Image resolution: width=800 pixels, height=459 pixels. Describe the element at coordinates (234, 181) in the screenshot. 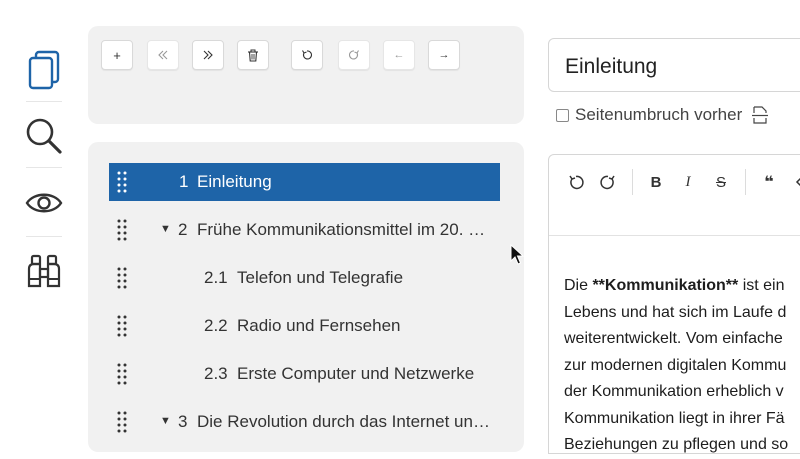

I see `outline-item-label: Einleitung` at that location.